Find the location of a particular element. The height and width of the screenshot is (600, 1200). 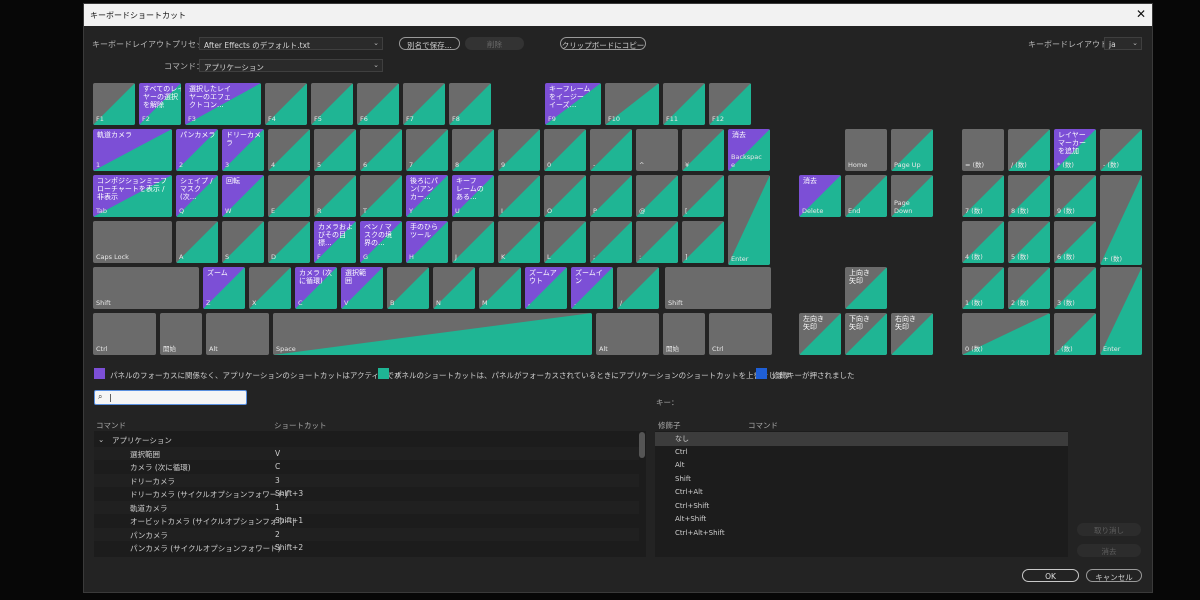

list-item: ドリーカメラ (サイクルオプションフォワード) Shift+3 is located at coordinates (366, 494).